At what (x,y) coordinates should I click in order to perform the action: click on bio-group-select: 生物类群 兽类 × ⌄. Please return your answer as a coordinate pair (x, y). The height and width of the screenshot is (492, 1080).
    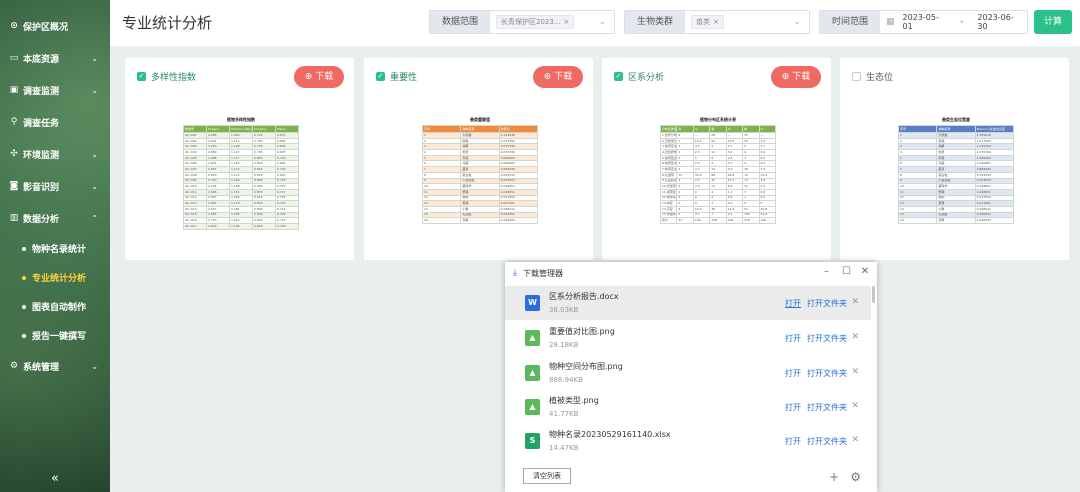
    Looking at the image, I should click on (717, 22).